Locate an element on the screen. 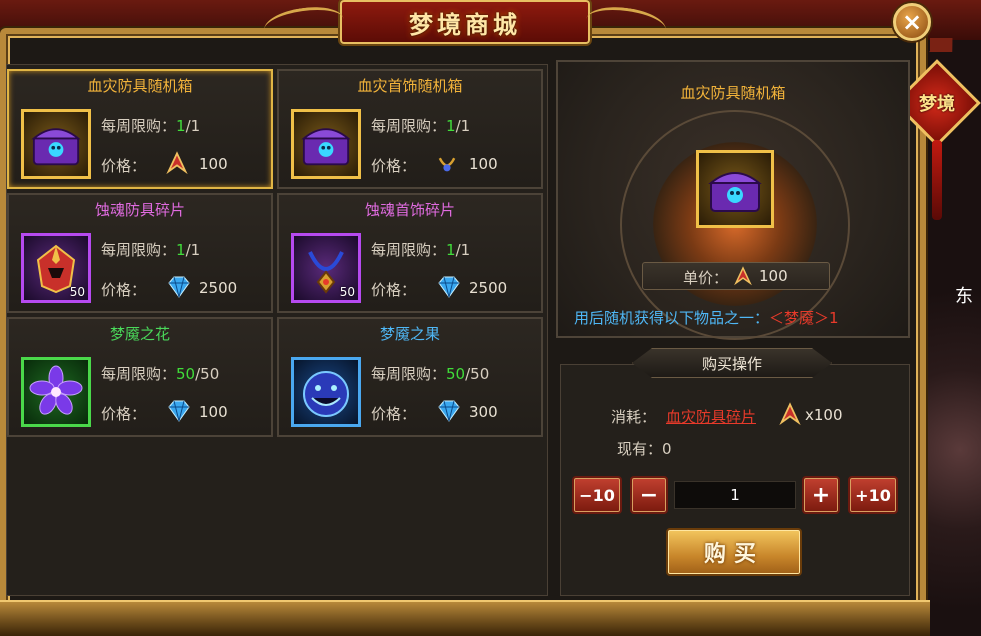 The height and width of the screenshot is (636, 981). side-tab-label: 梦境 is located at coordinates (937, 104).